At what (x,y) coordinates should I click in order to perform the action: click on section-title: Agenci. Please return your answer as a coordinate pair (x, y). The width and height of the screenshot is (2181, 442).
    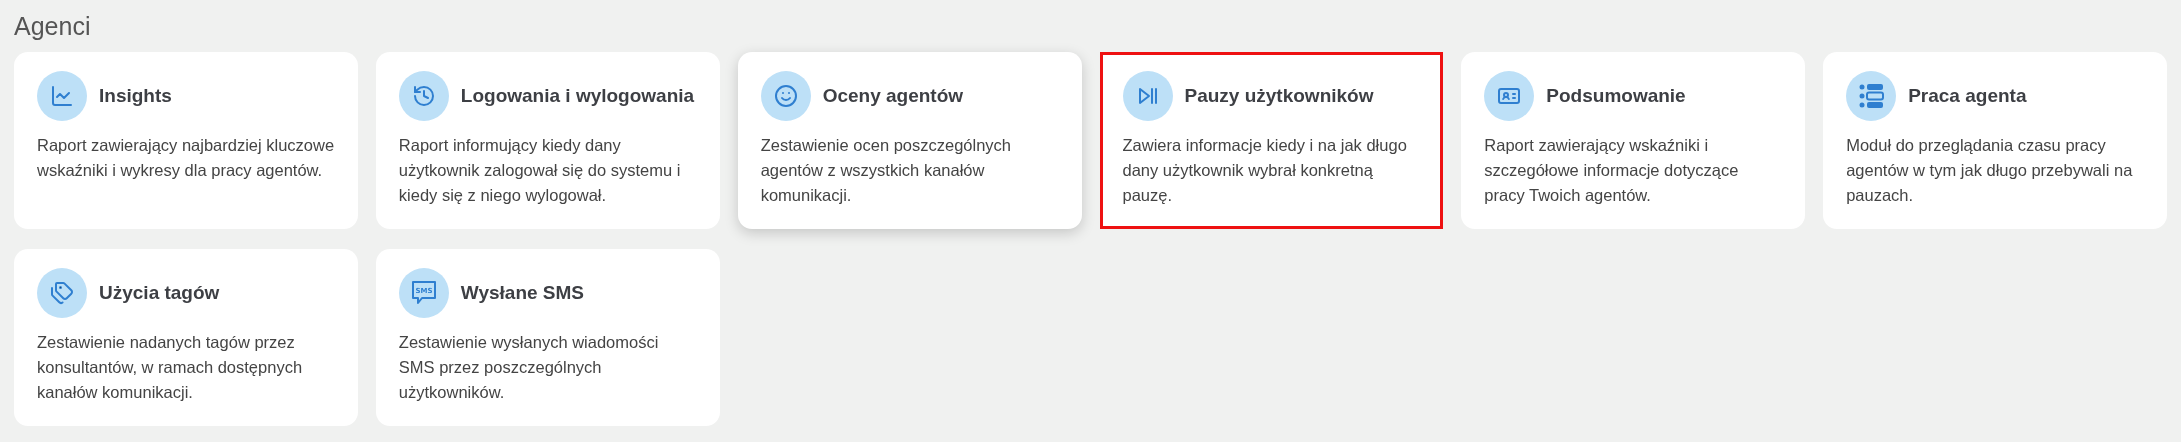
    Looking at the image, I should click on (53, 26).